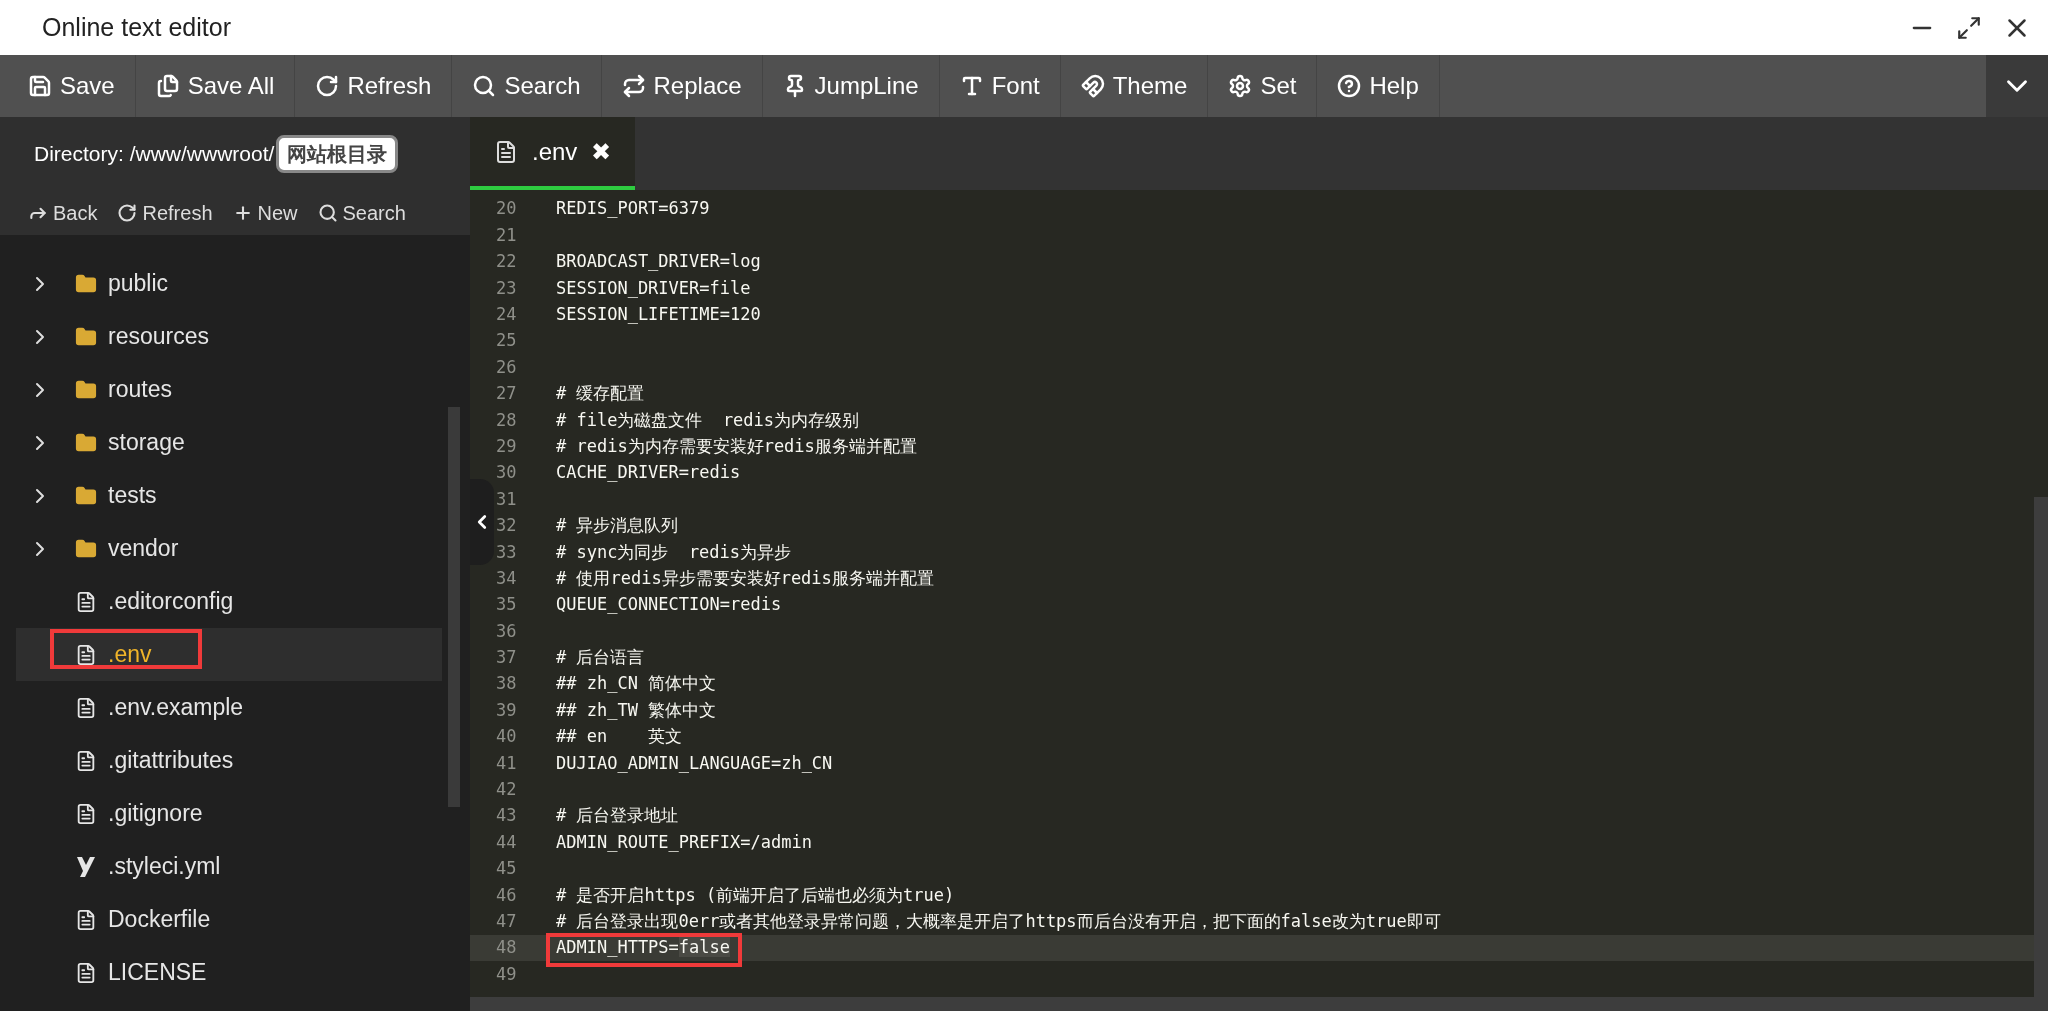  What do you see at coordinates (507, 684) in the screenshot?
I see `line-number: 38` at bounding box center [507, 684].